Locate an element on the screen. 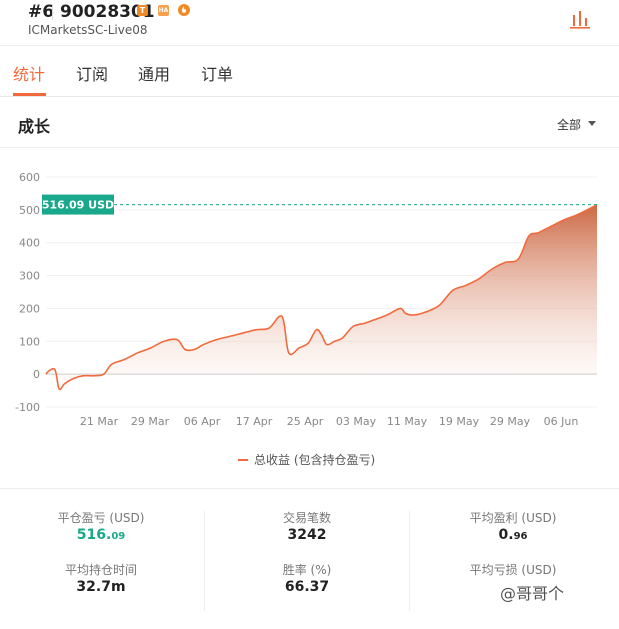 This screenshot has height=629, width=619. y-tick-label: 400 is located at coordinates (29, 243).